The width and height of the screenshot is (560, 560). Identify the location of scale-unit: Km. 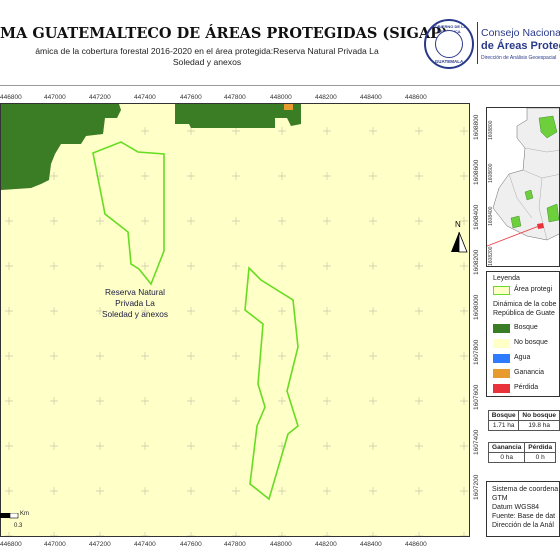
(24, 514).